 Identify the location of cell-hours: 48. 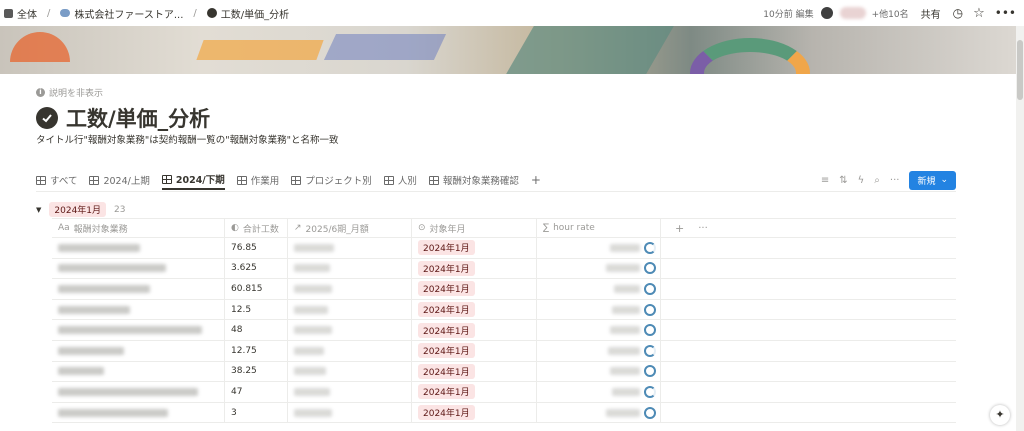
(256, 330).